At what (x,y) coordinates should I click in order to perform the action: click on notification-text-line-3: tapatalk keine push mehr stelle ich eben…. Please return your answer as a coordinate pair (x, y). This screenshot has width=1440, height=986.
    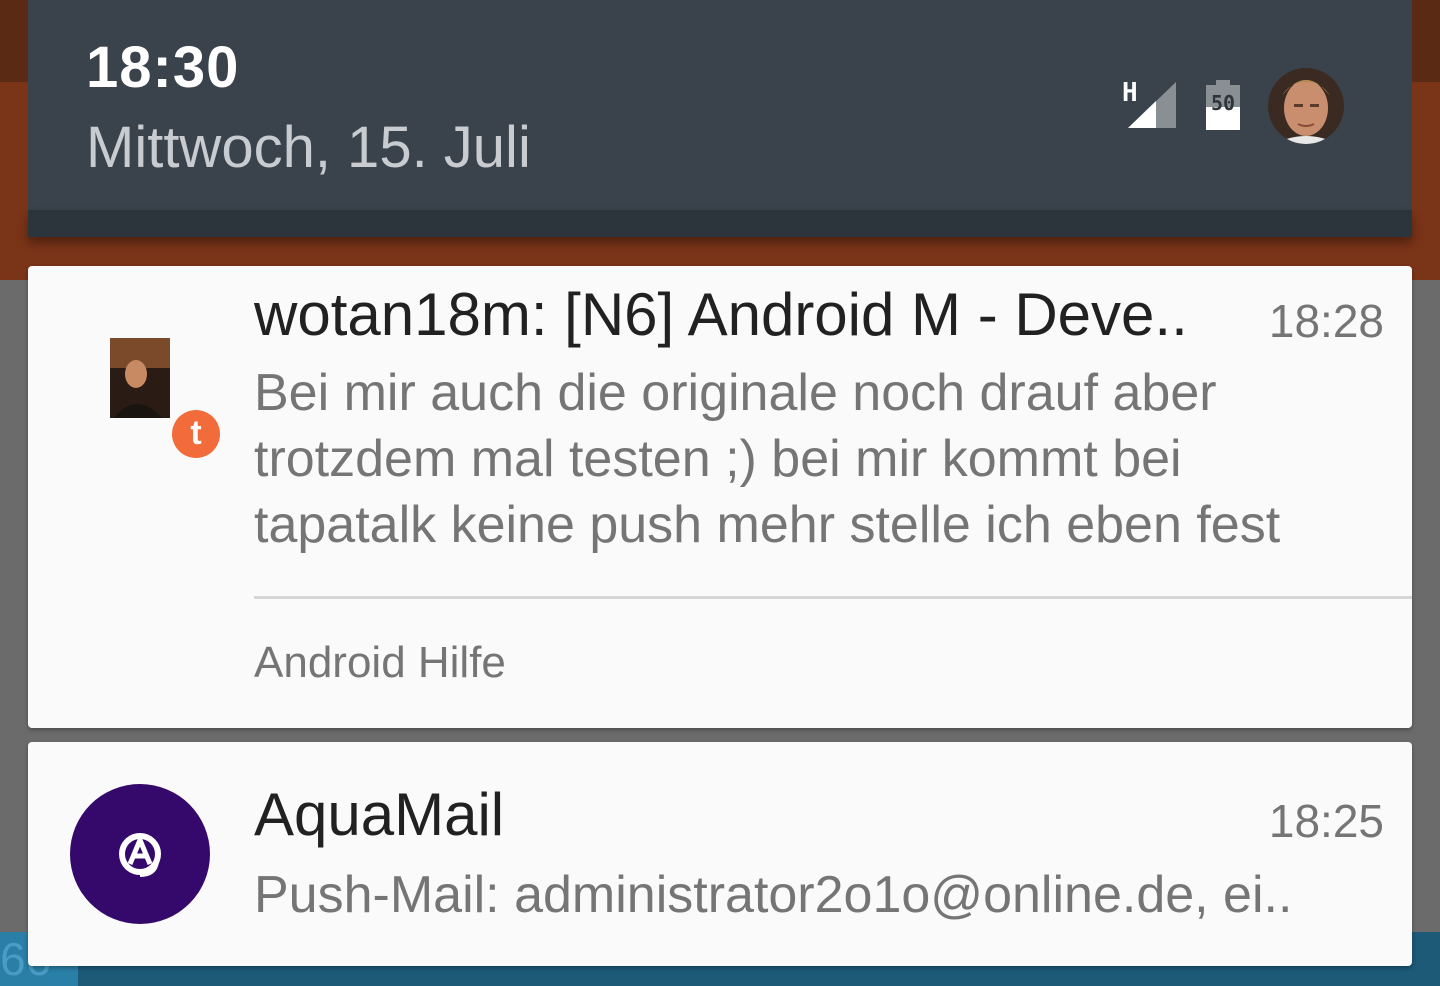
    Looking at the image, I should click on (767, 525).